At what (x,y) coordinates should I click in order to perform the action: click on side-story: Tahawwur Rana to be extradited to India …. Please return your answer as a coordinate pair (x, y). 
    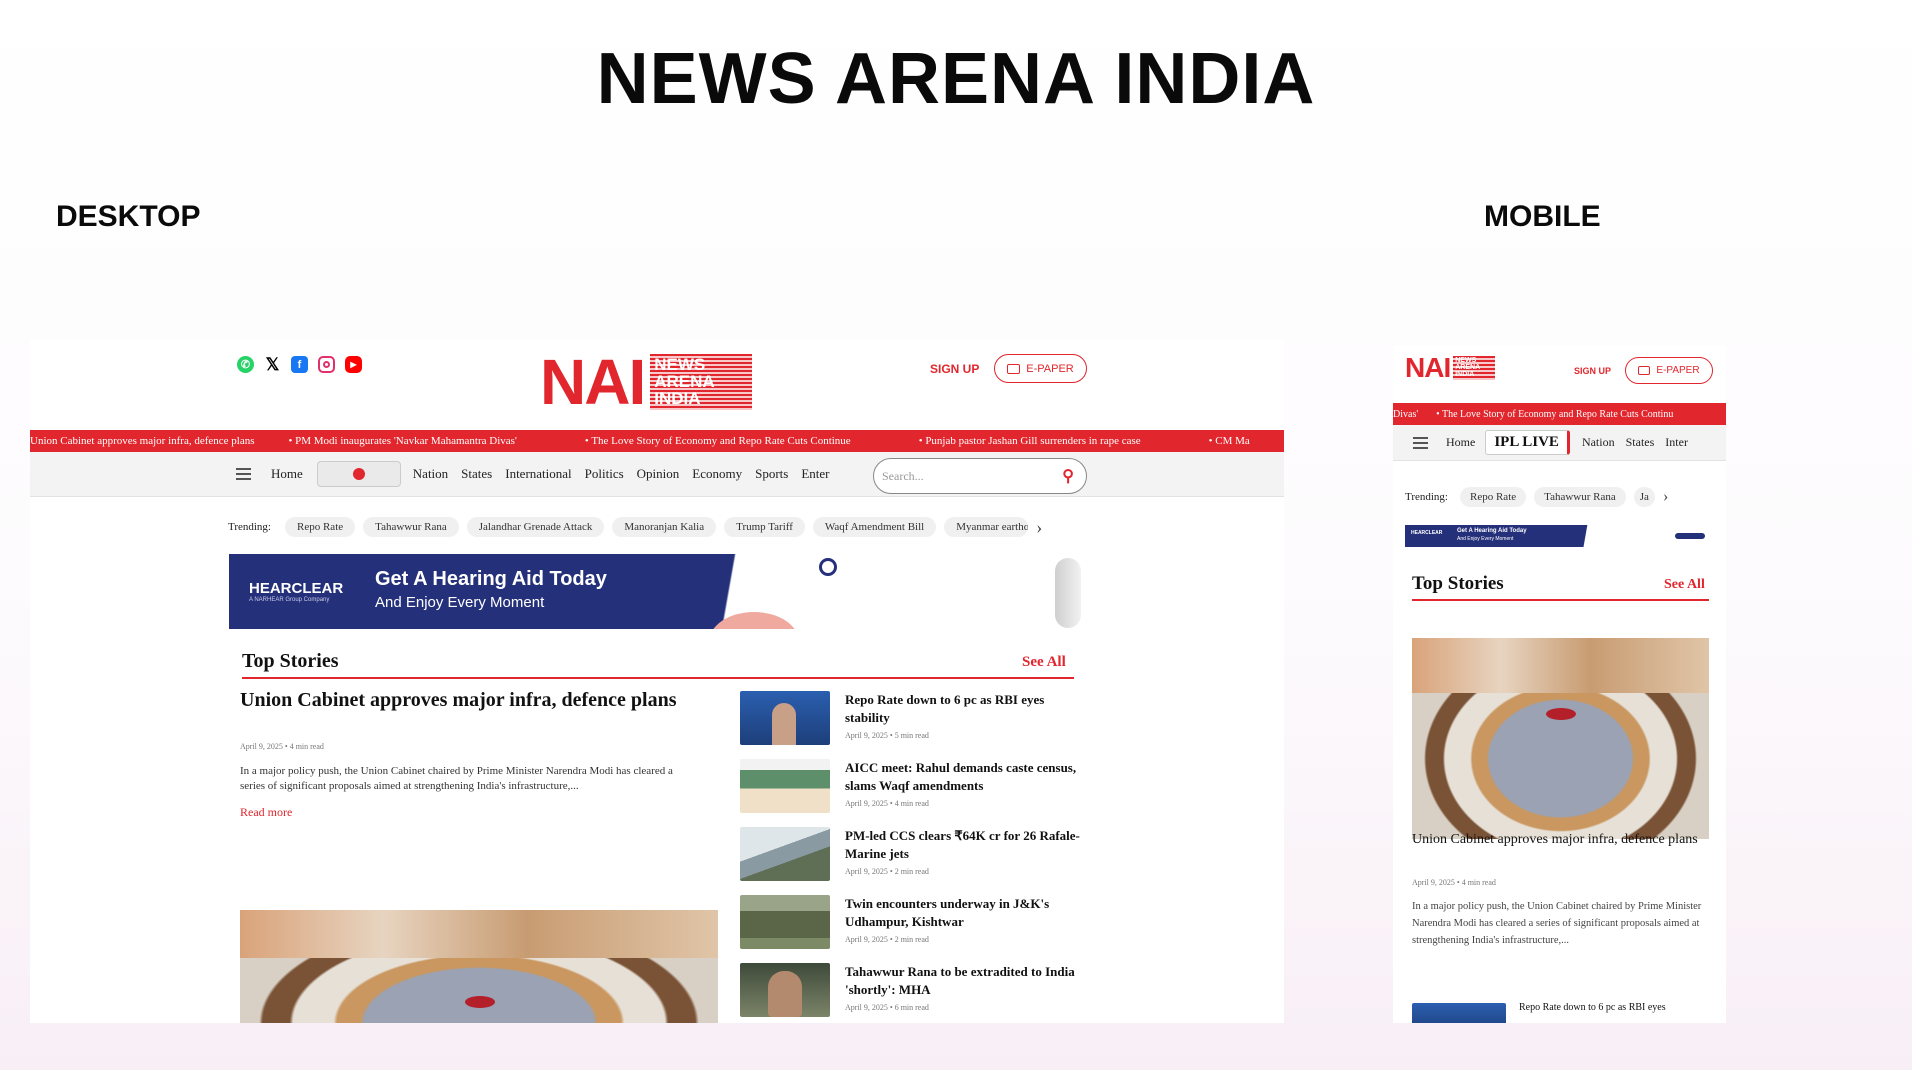
    Looking at the image, I should click on (915, 993).